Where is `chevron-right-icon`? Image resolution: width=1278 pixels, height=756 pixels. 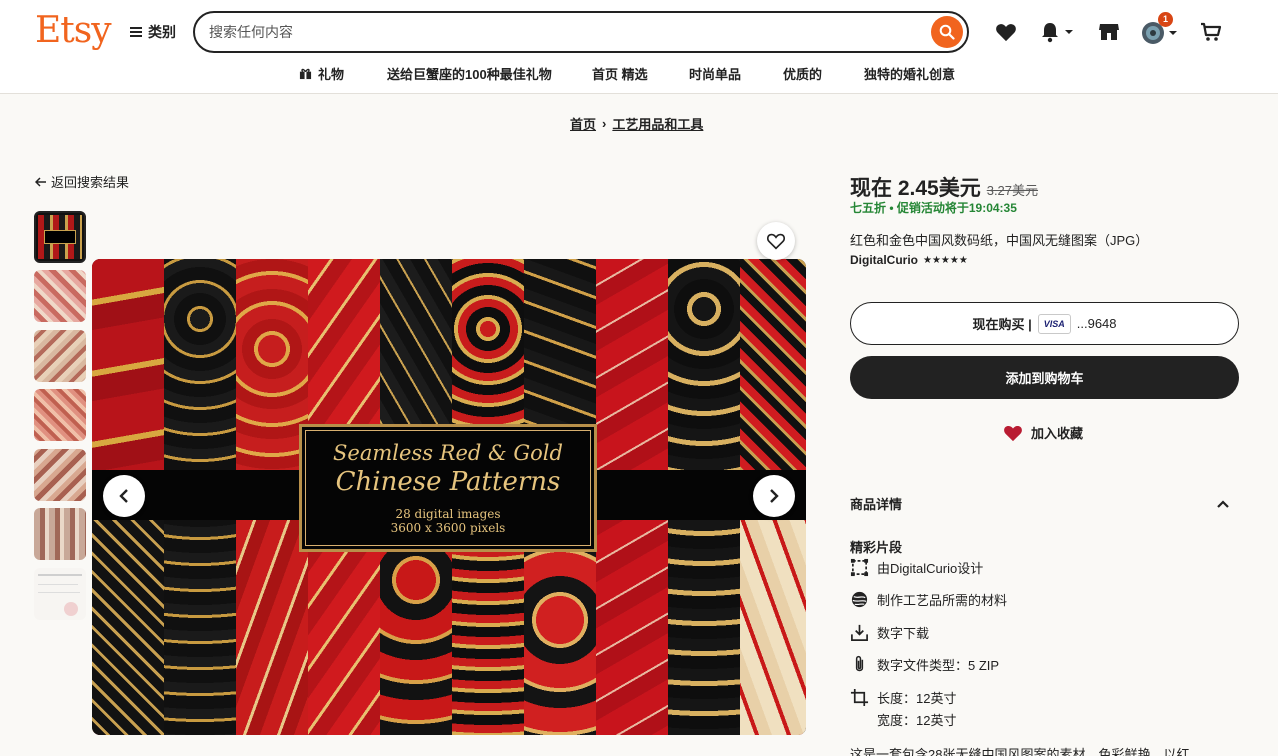
chevron-right-icon is located at coordinates (774, 496).